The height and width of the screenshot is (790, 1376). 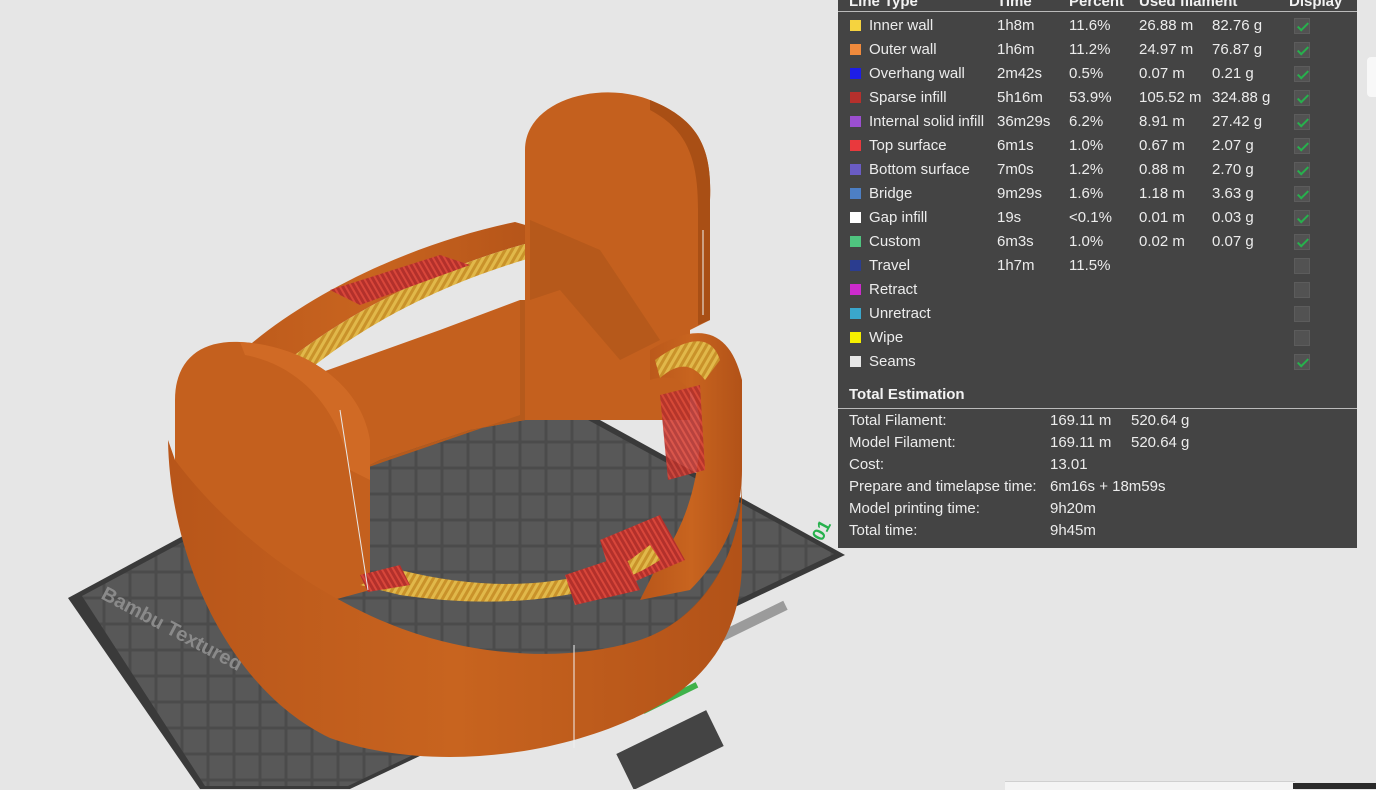 I want to click on line-type-name: Seams, so click(x=892, y=361).